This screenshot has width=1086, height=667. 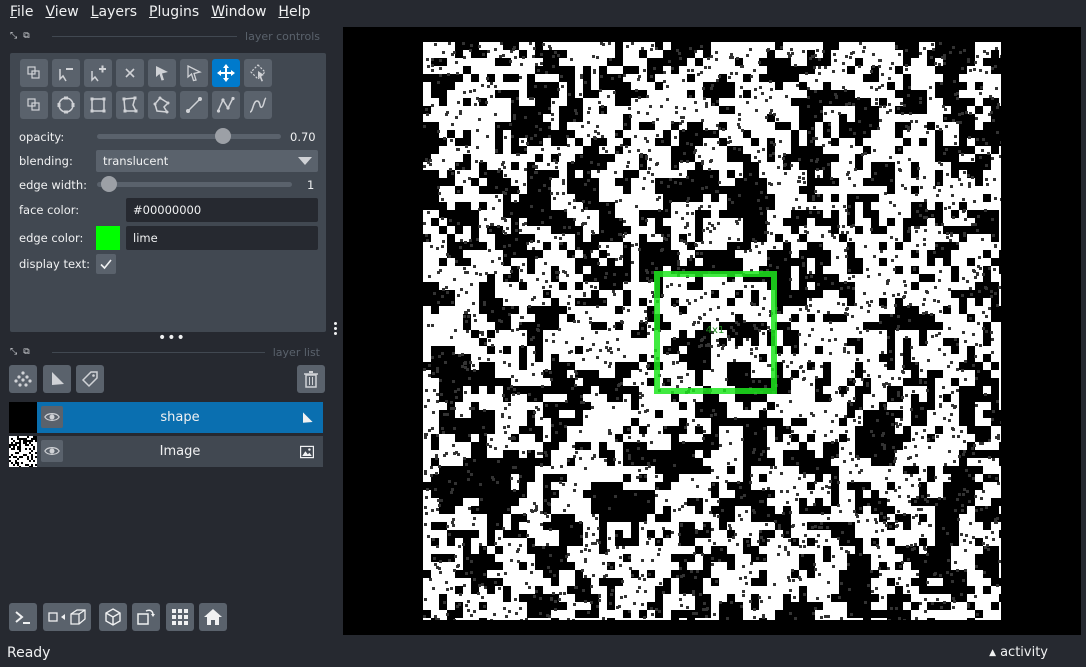 I want to click on layer-row-body: Image, so click(x=180, y=451).